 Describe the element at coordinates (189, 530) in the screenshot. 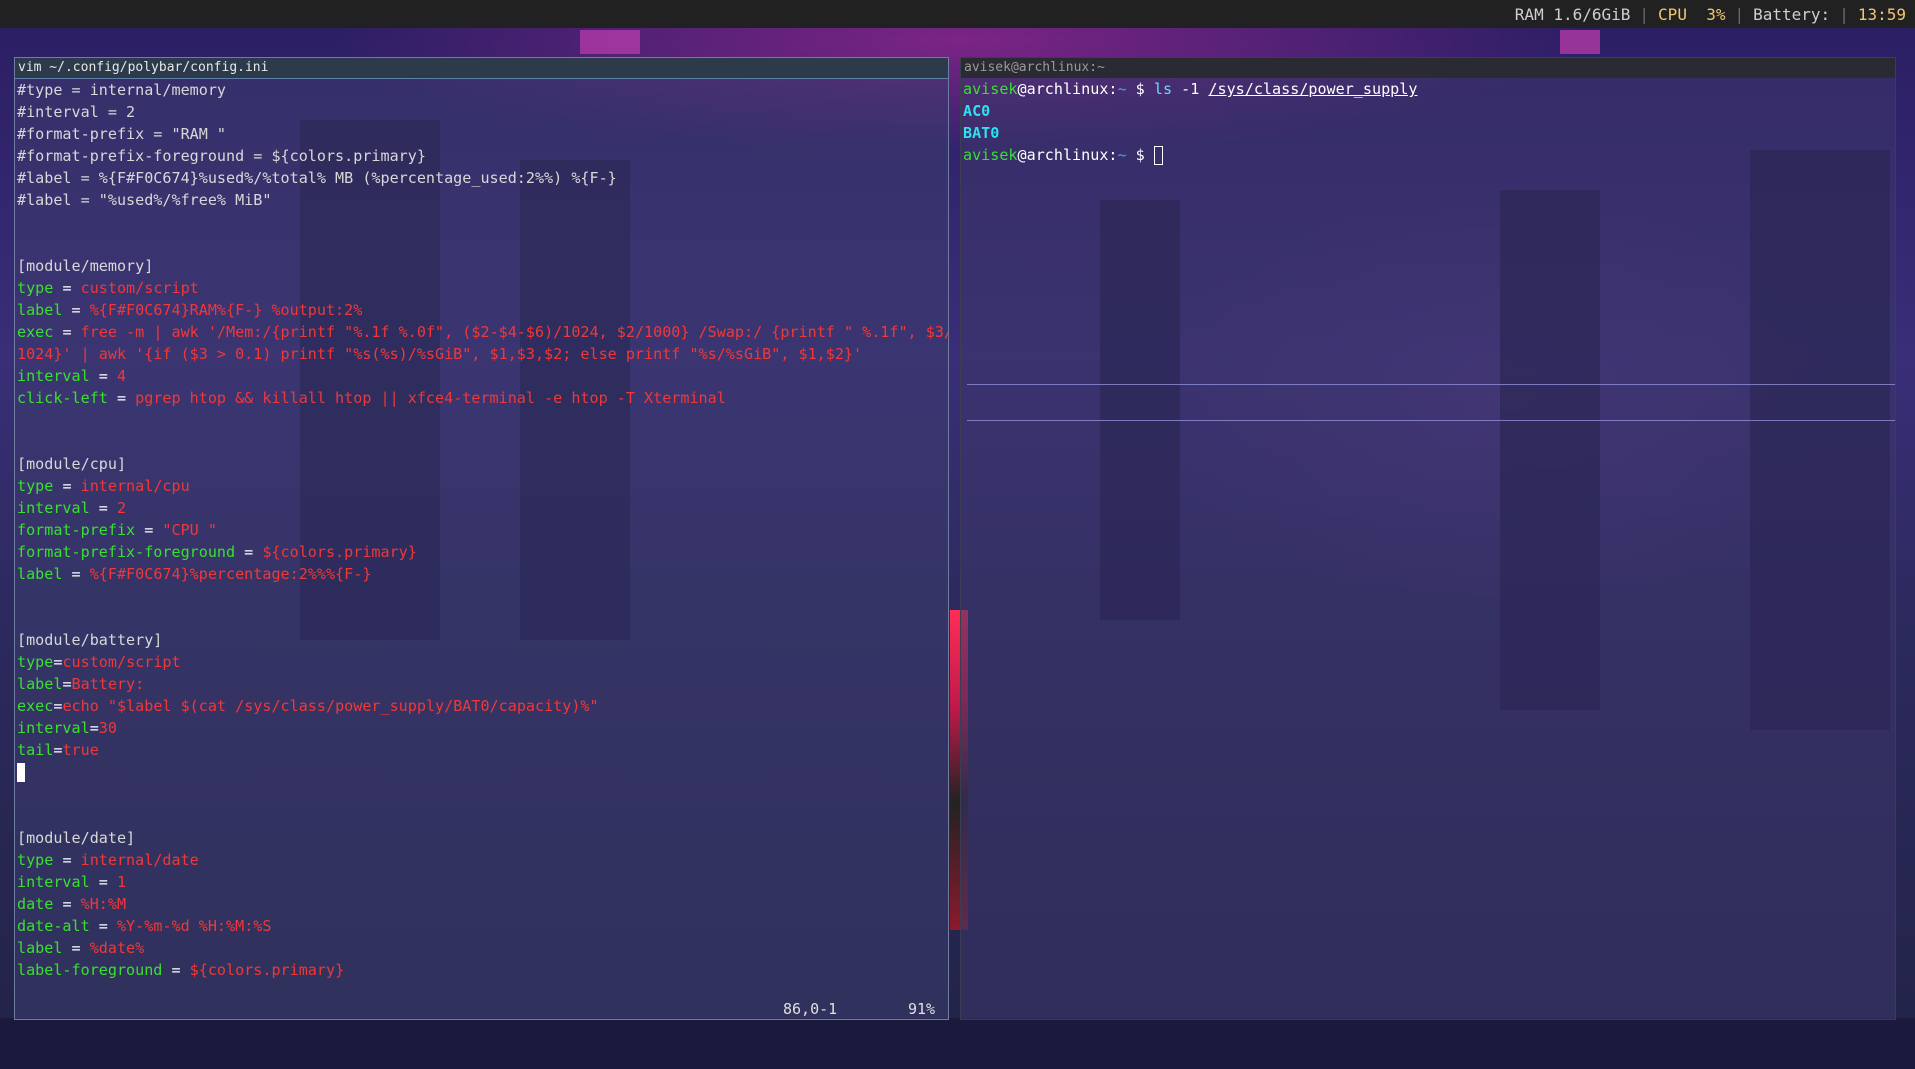

I see `config-value: "CPU "` at that location.